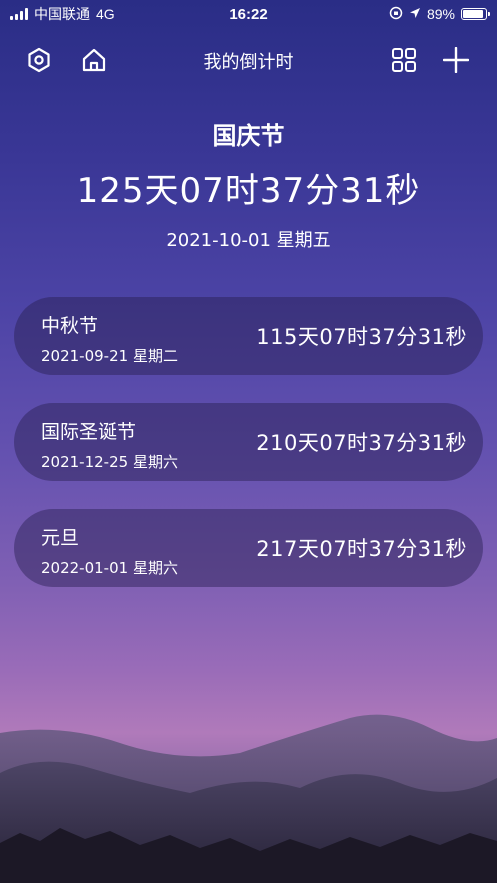  I want to click on event-name: 元旦, so click(60, 538).